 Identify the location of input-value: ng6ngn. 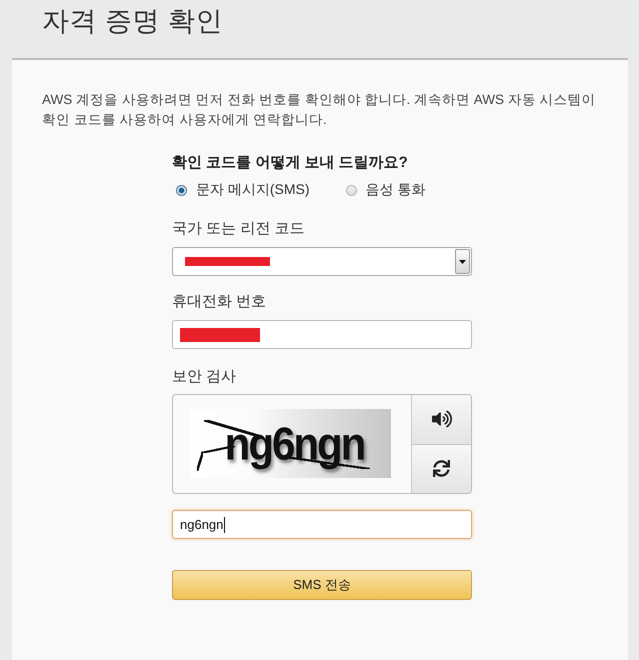
(202, 524).